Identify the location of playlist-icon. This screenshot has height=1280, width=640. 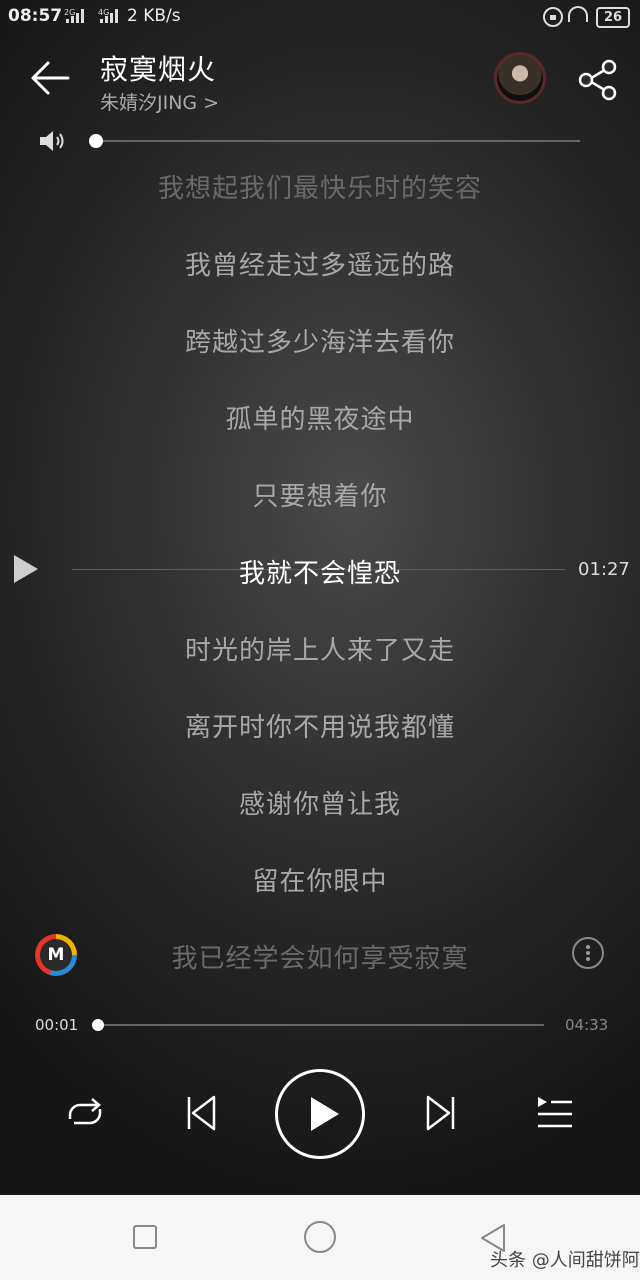
(555, 1113).